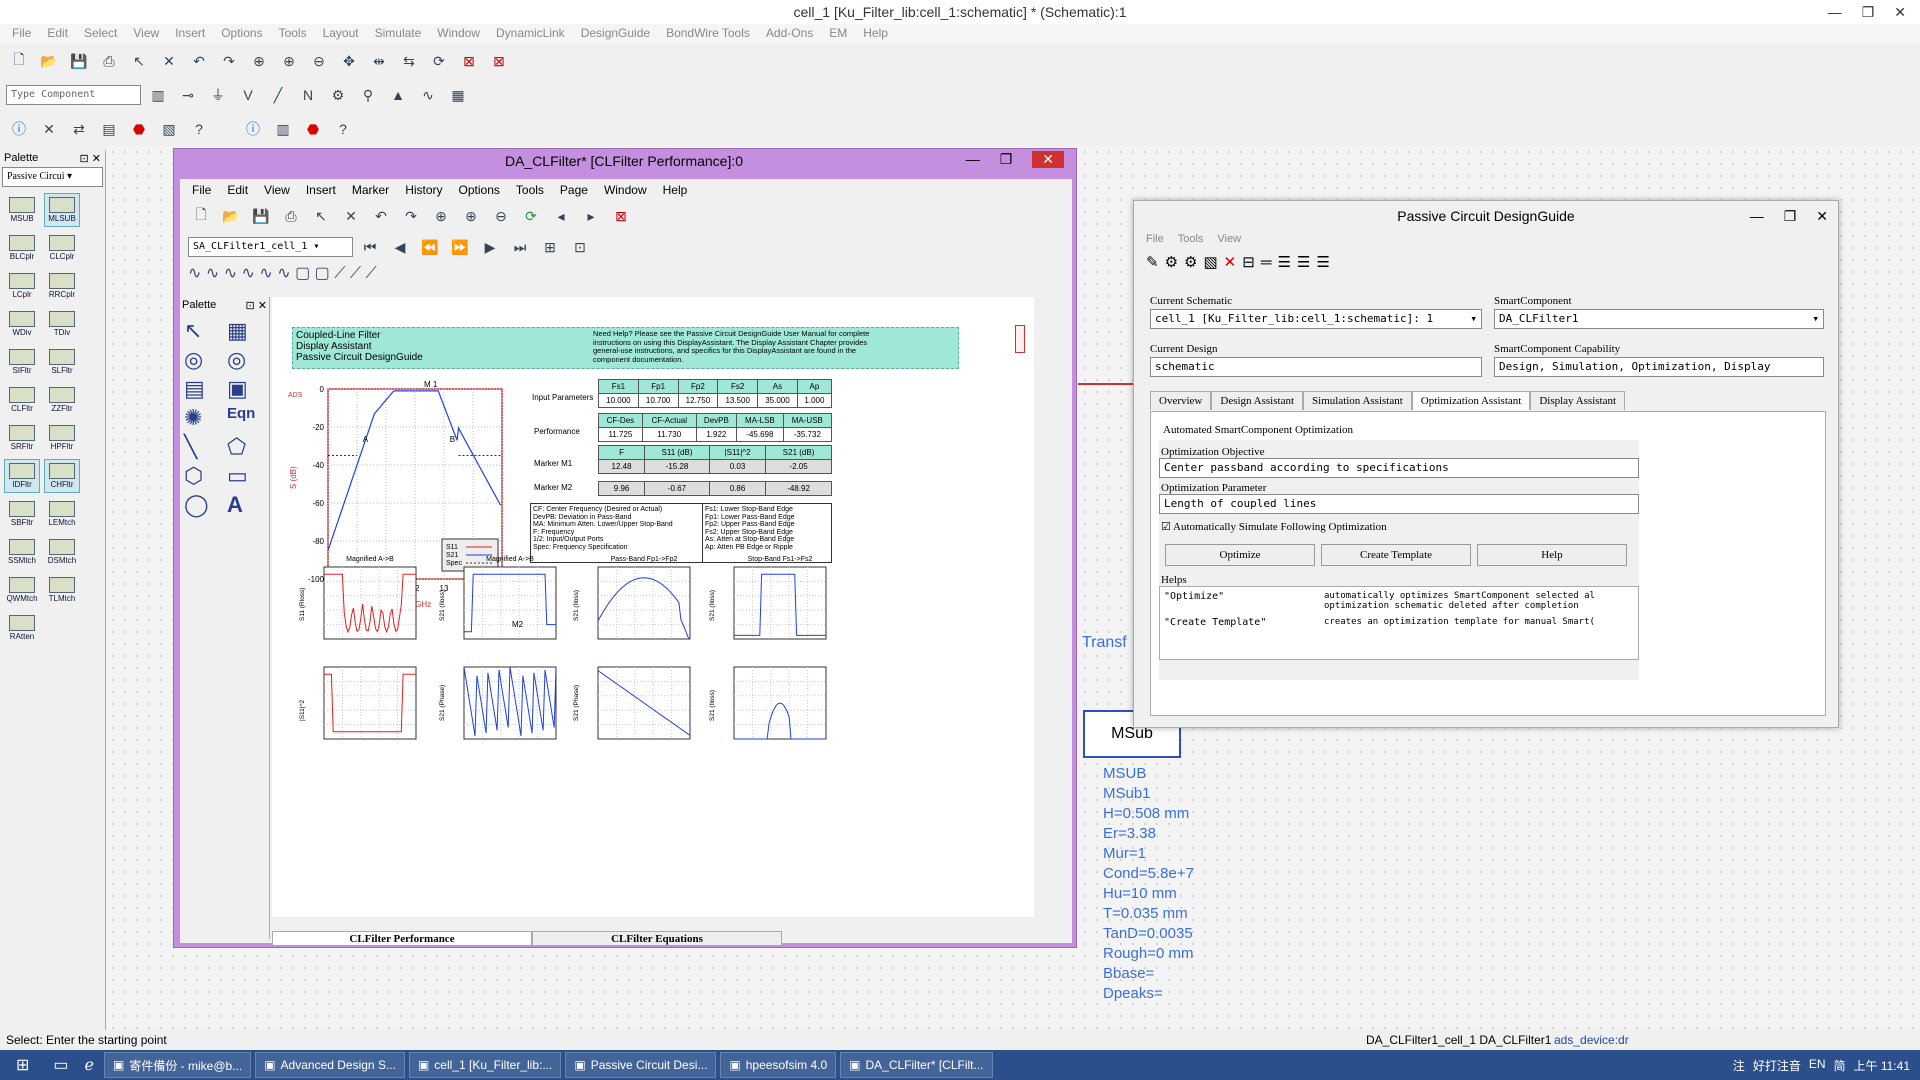  Describe the element at coordinates (370, 190) in the screenshot. I see `da-menu-marker: Marker` at that location.